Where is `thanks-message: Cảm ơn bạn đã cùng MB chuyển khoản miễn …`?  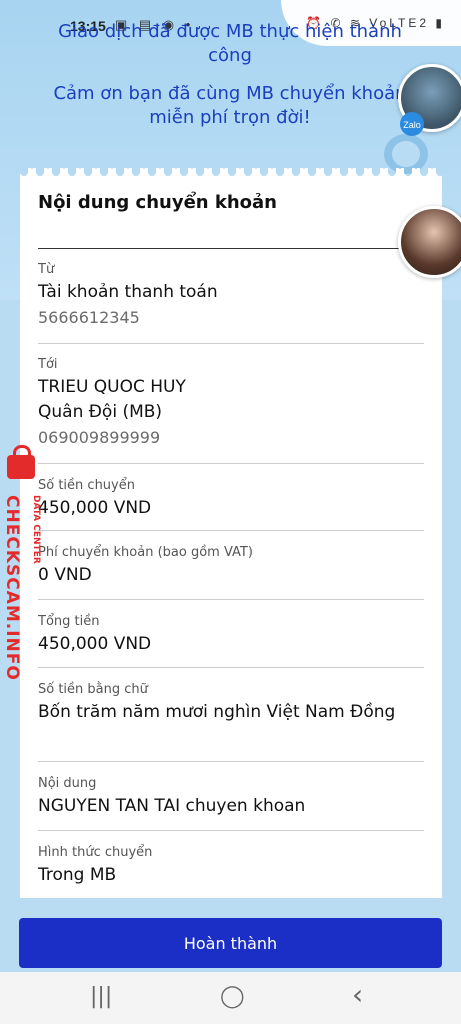
thanks-message: Cảm ơn bạn đã cùng MB chuyển khoản miễn … is located at coordinates (230, 105).